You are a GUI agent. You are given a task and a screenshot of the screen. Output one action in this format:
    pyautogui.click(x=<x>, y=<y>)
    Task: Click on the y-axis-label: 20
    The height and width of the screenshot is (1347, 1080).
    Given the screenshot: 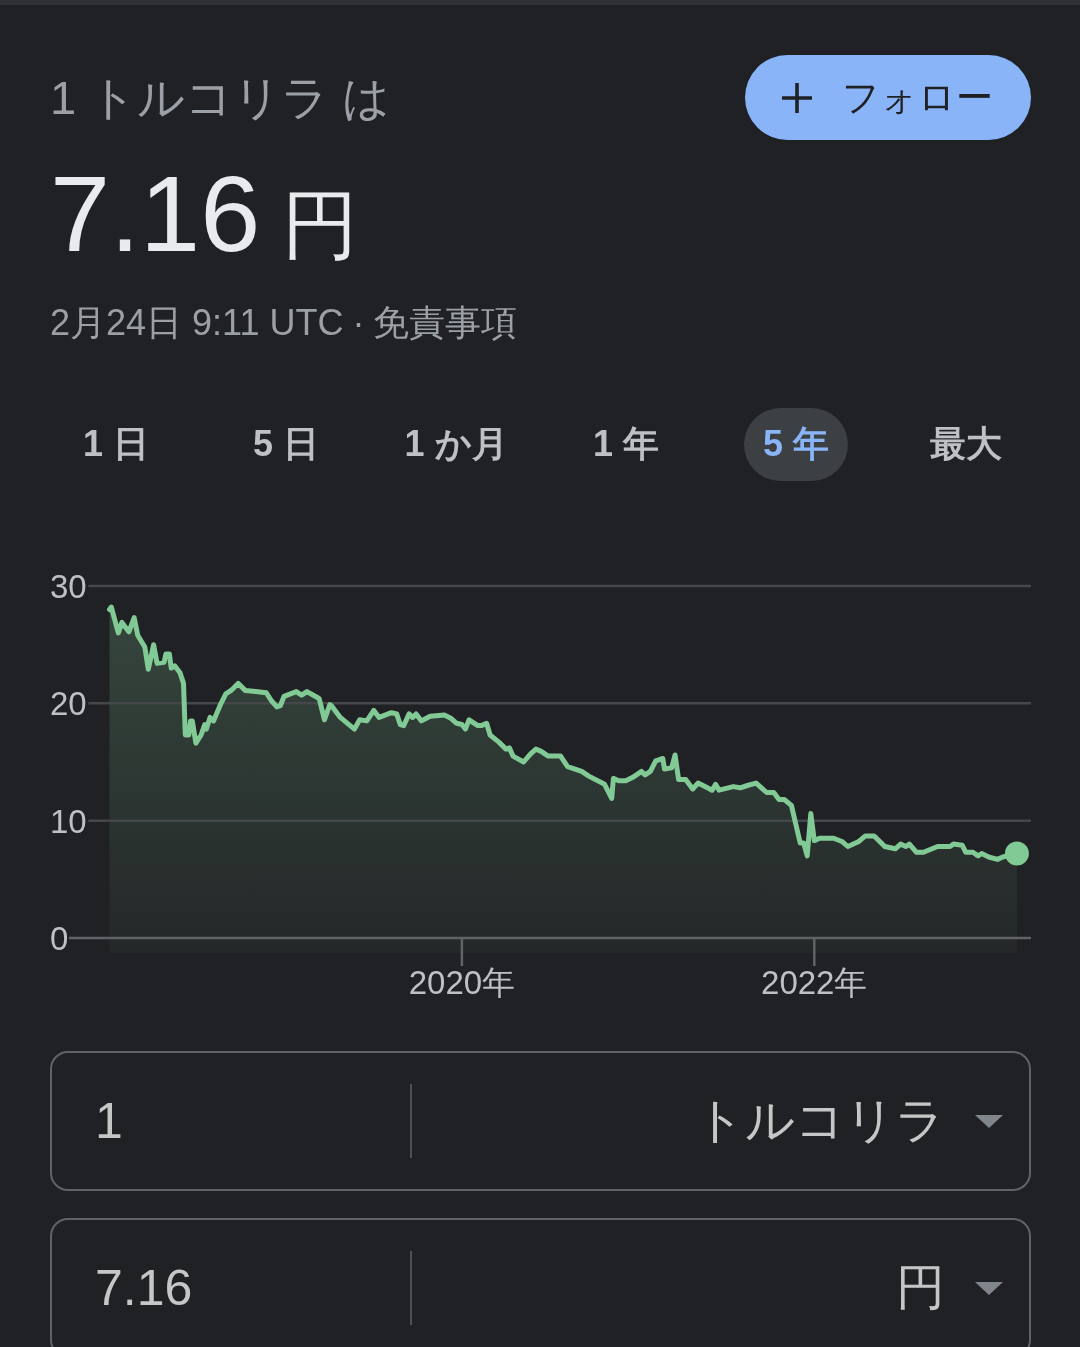 What is the action you would take?
    pyautogui.click(x=68, y=704)
    